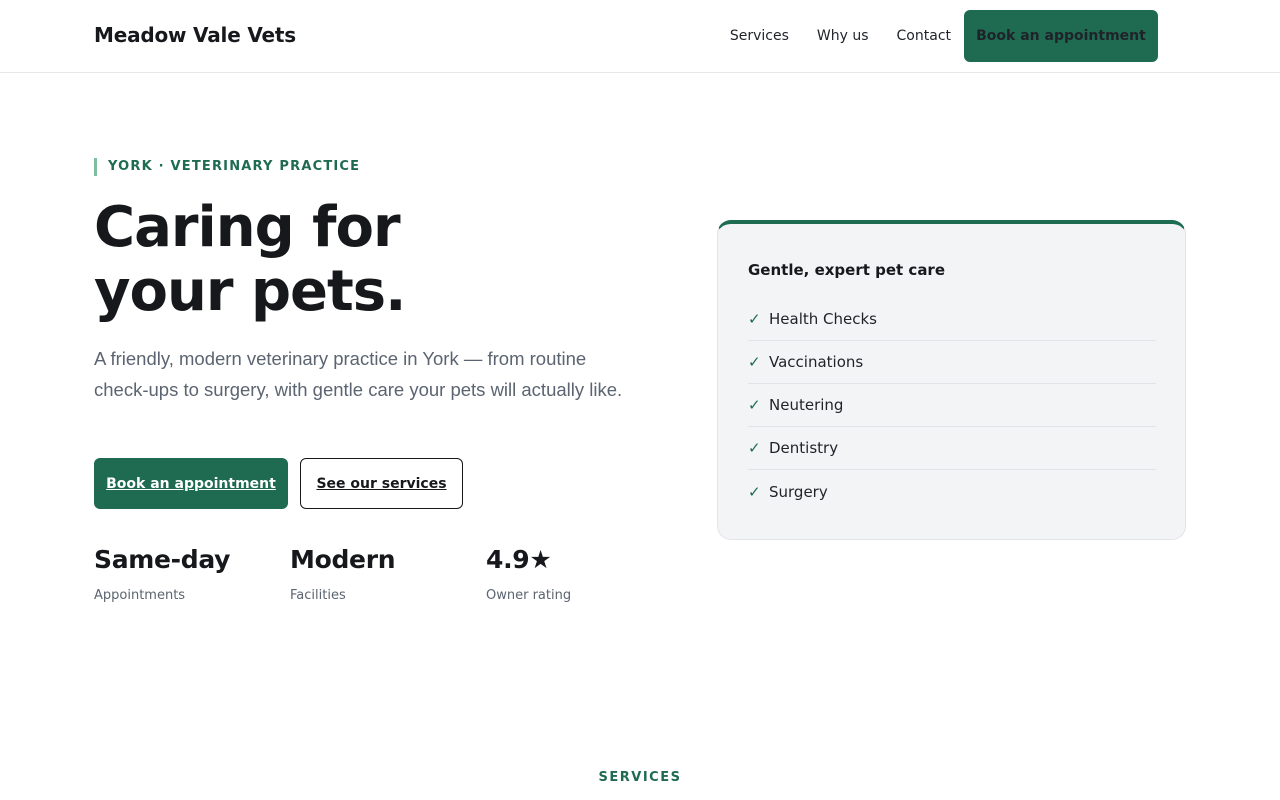 This screenshot has width=1280, height=800. Describe the element at coordinates (952, 491) in the screenshot. I see `care-list-item: ✓ Surgery` at that location.